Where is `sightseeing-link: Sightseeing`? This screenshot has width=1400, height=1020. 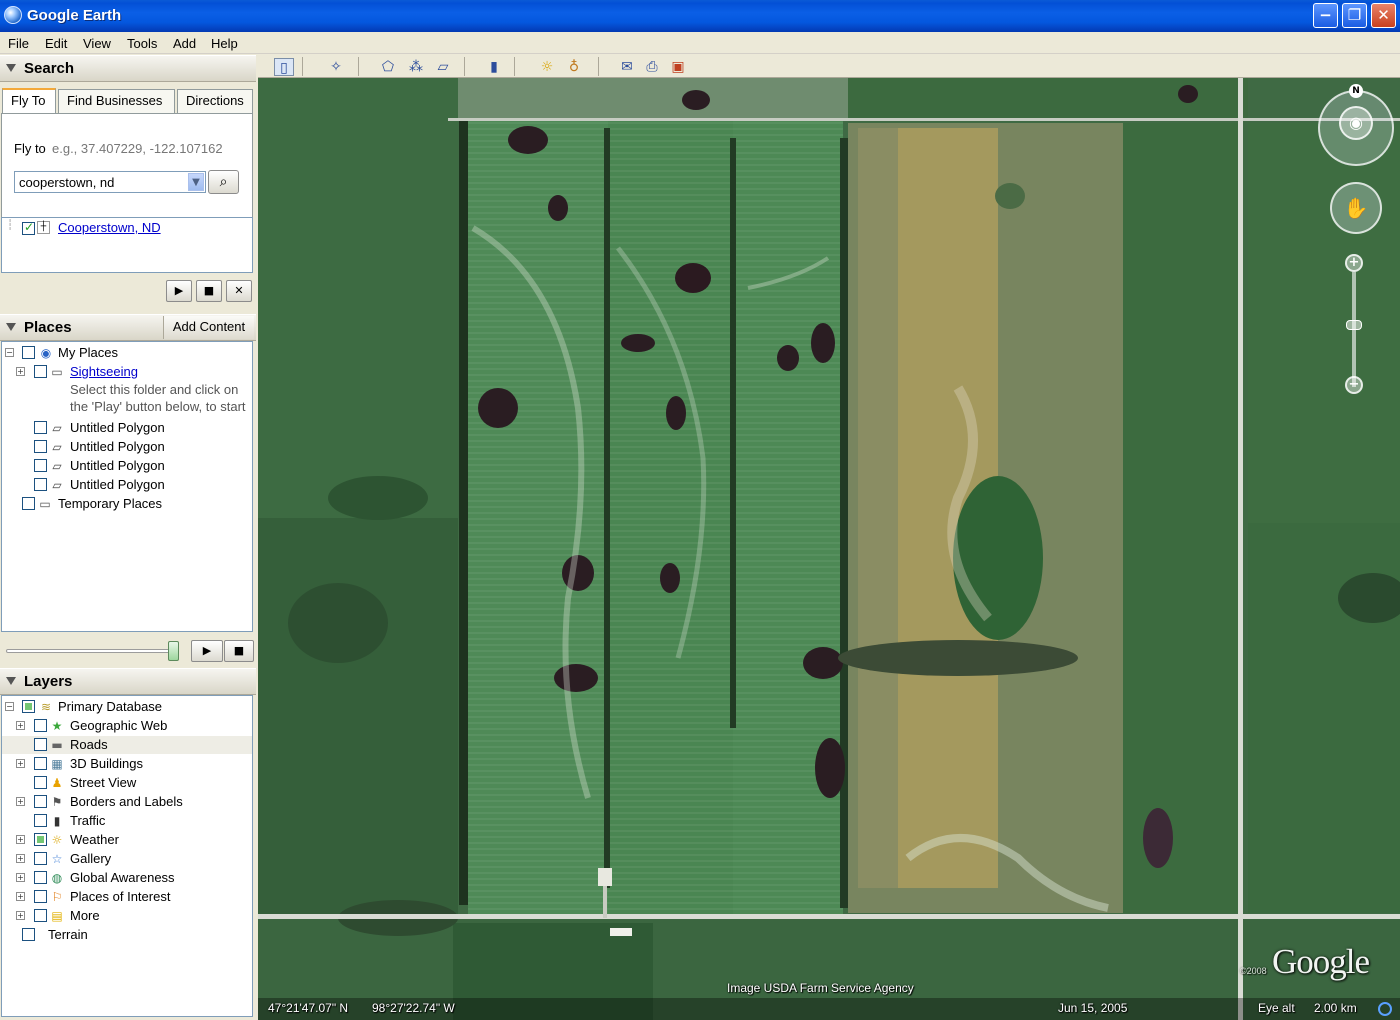 sightseeing-link: Sightseeing is located at coordinates (104, 371).